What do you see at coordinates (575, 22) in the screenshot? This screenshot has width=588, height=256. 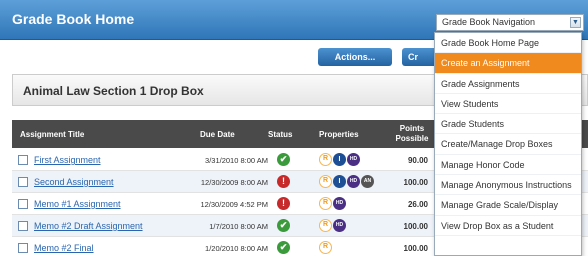 I see `chevron-down-icon: ▼` at bounding box center [575, 22].